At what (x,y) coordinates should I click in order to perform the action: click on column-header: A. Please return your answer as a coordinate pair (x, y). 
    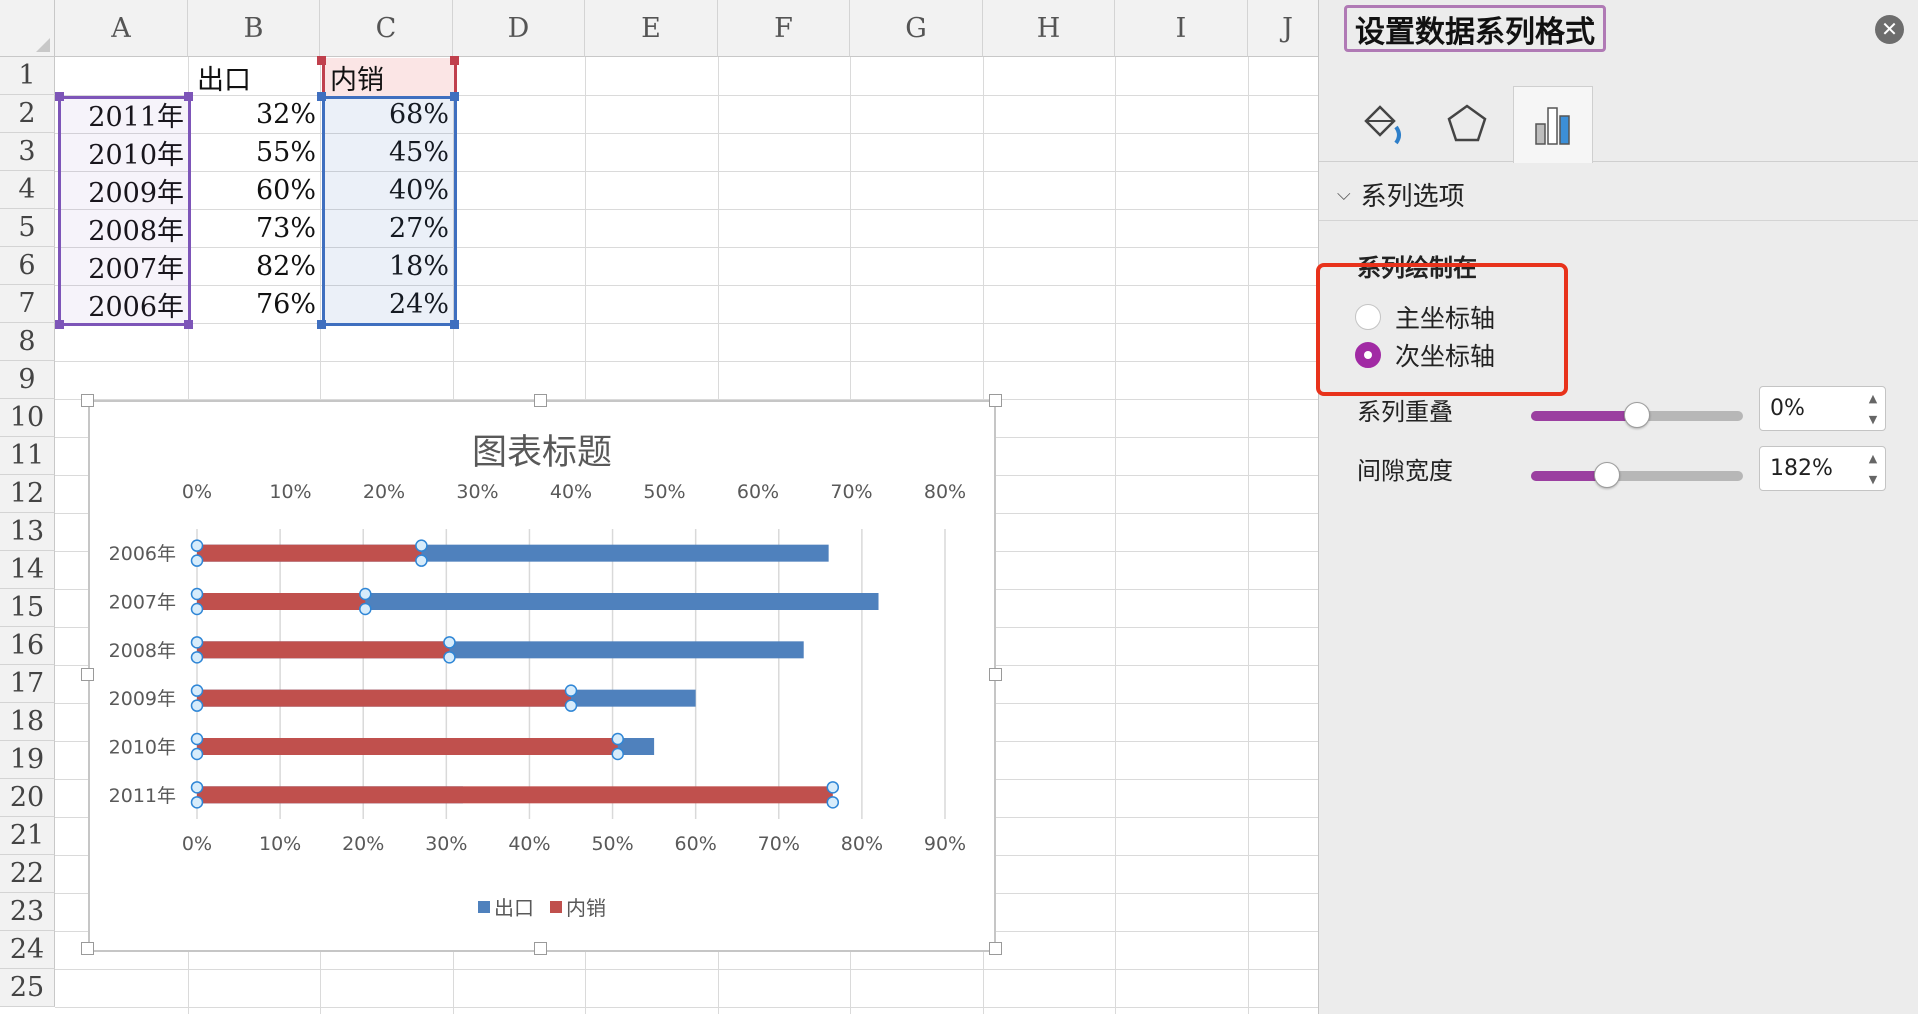
    Looking at the image, I should click on (121, 28).